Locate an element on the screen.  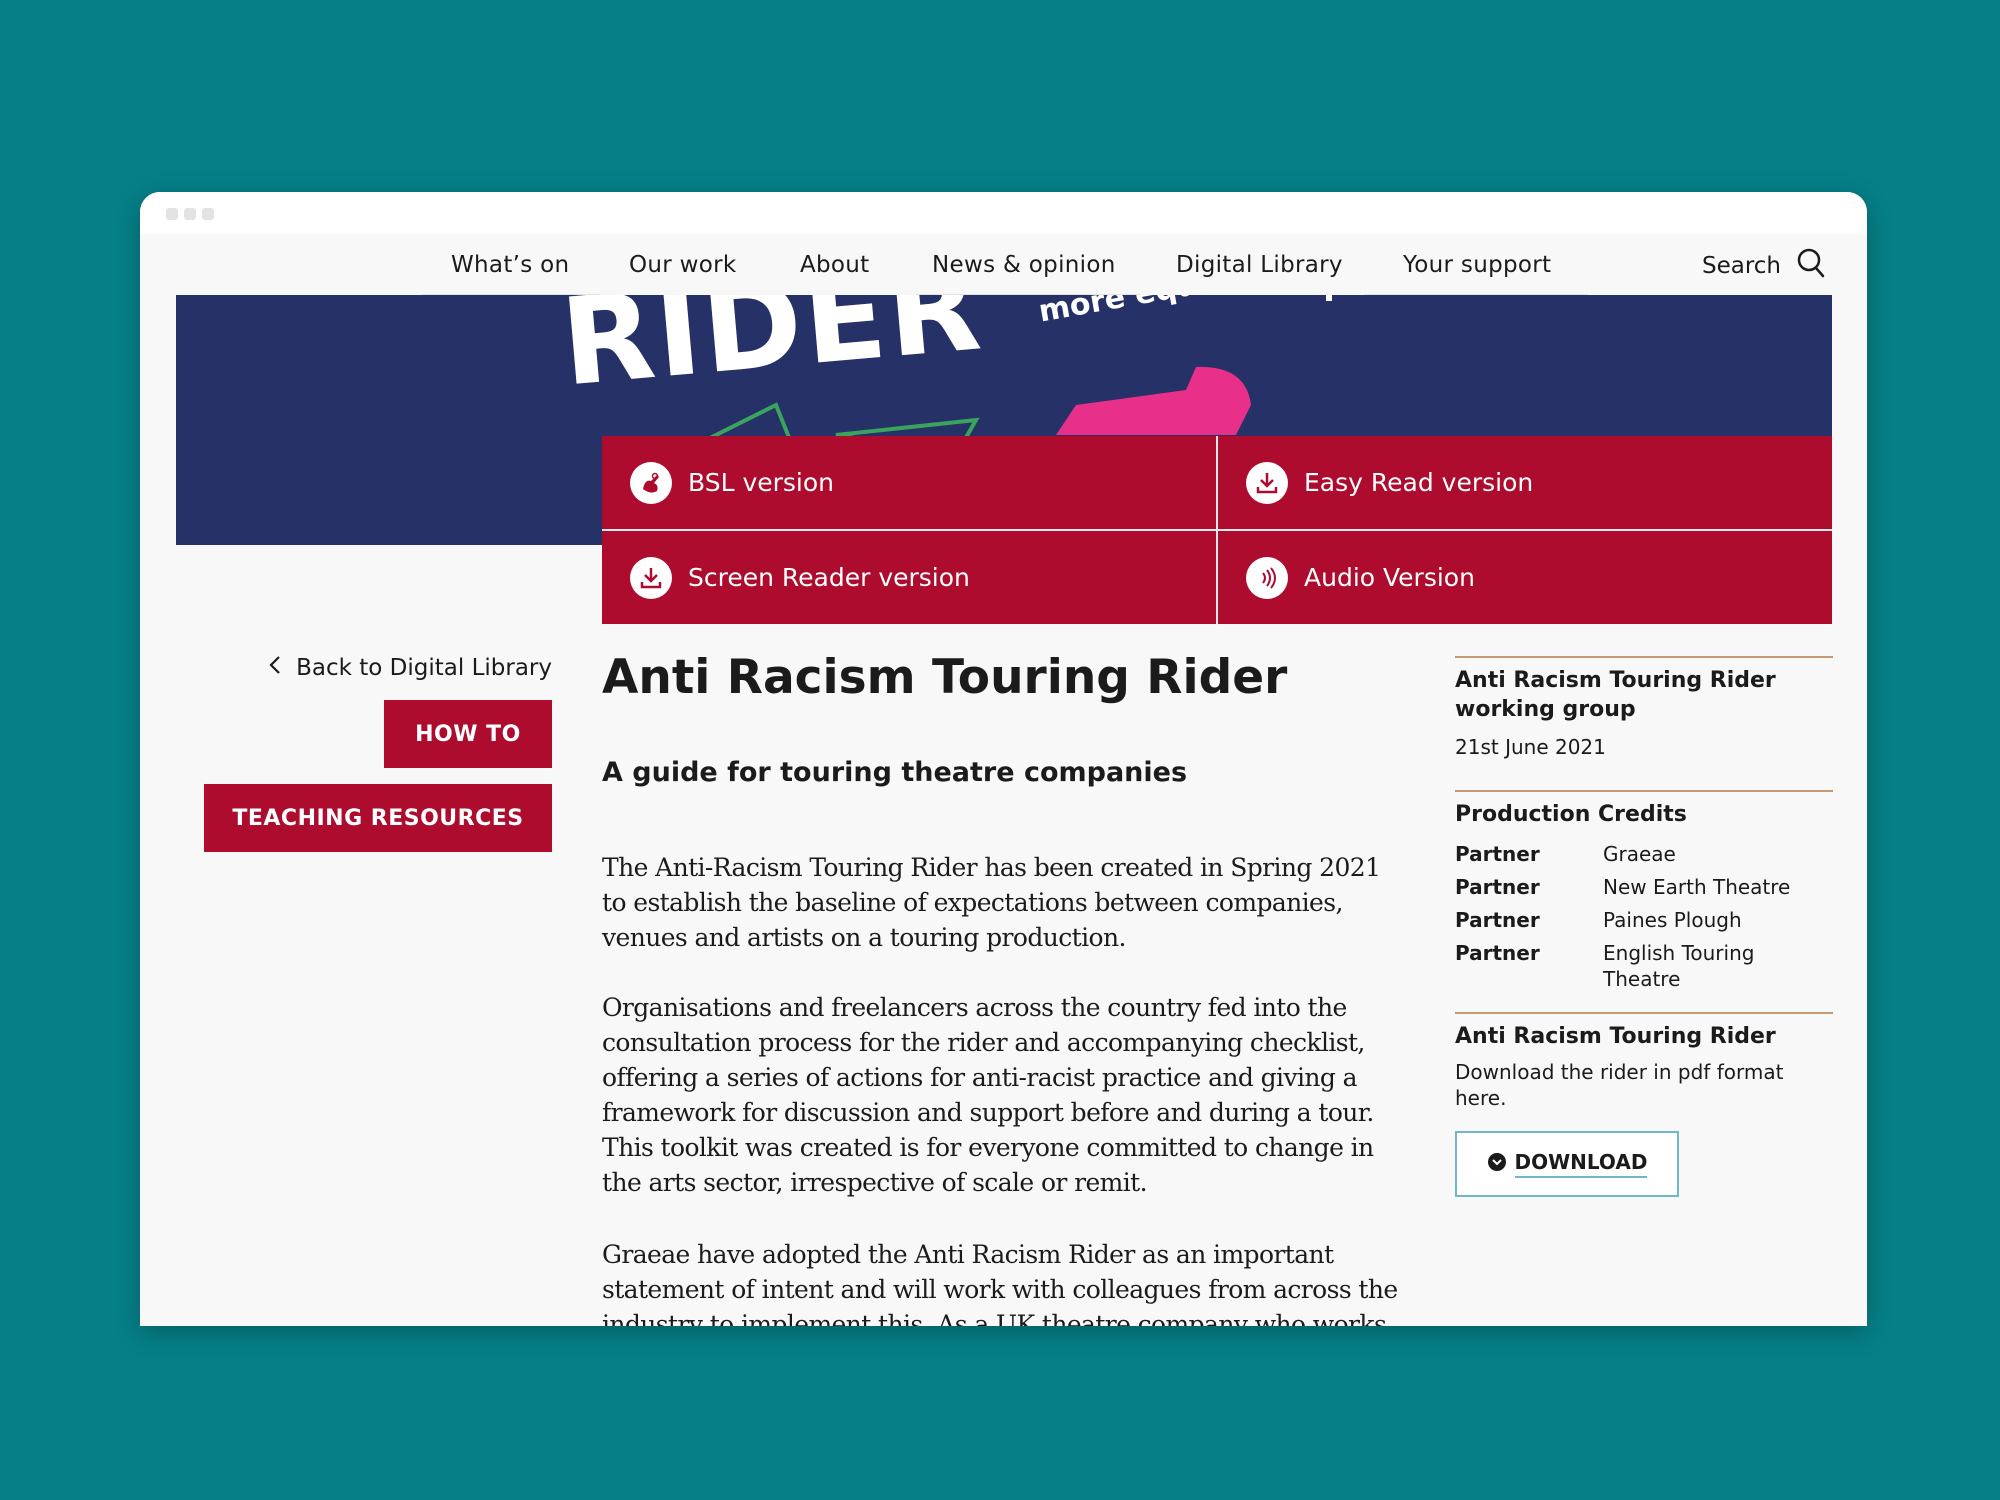
download-heading: Anti Racism Touring Rider is located at coordinates (1615, 1036).